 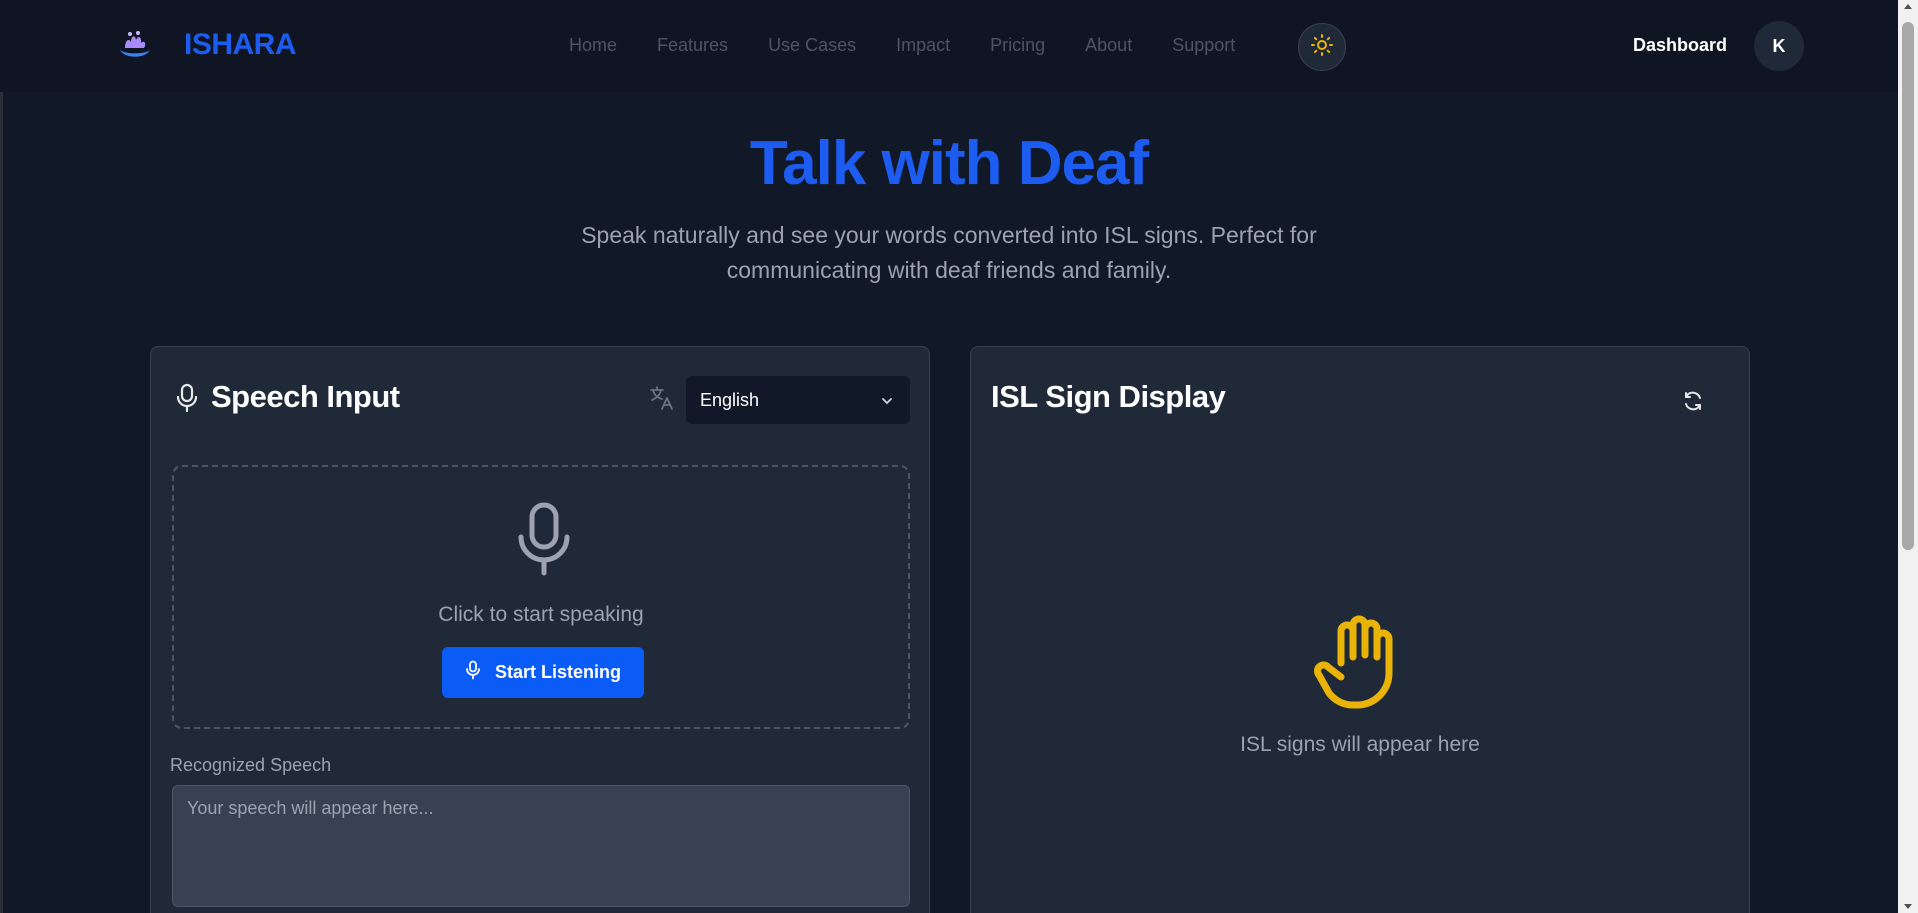 I want to click on start-listening-button: Start Listening, so click(x=543, y=672).